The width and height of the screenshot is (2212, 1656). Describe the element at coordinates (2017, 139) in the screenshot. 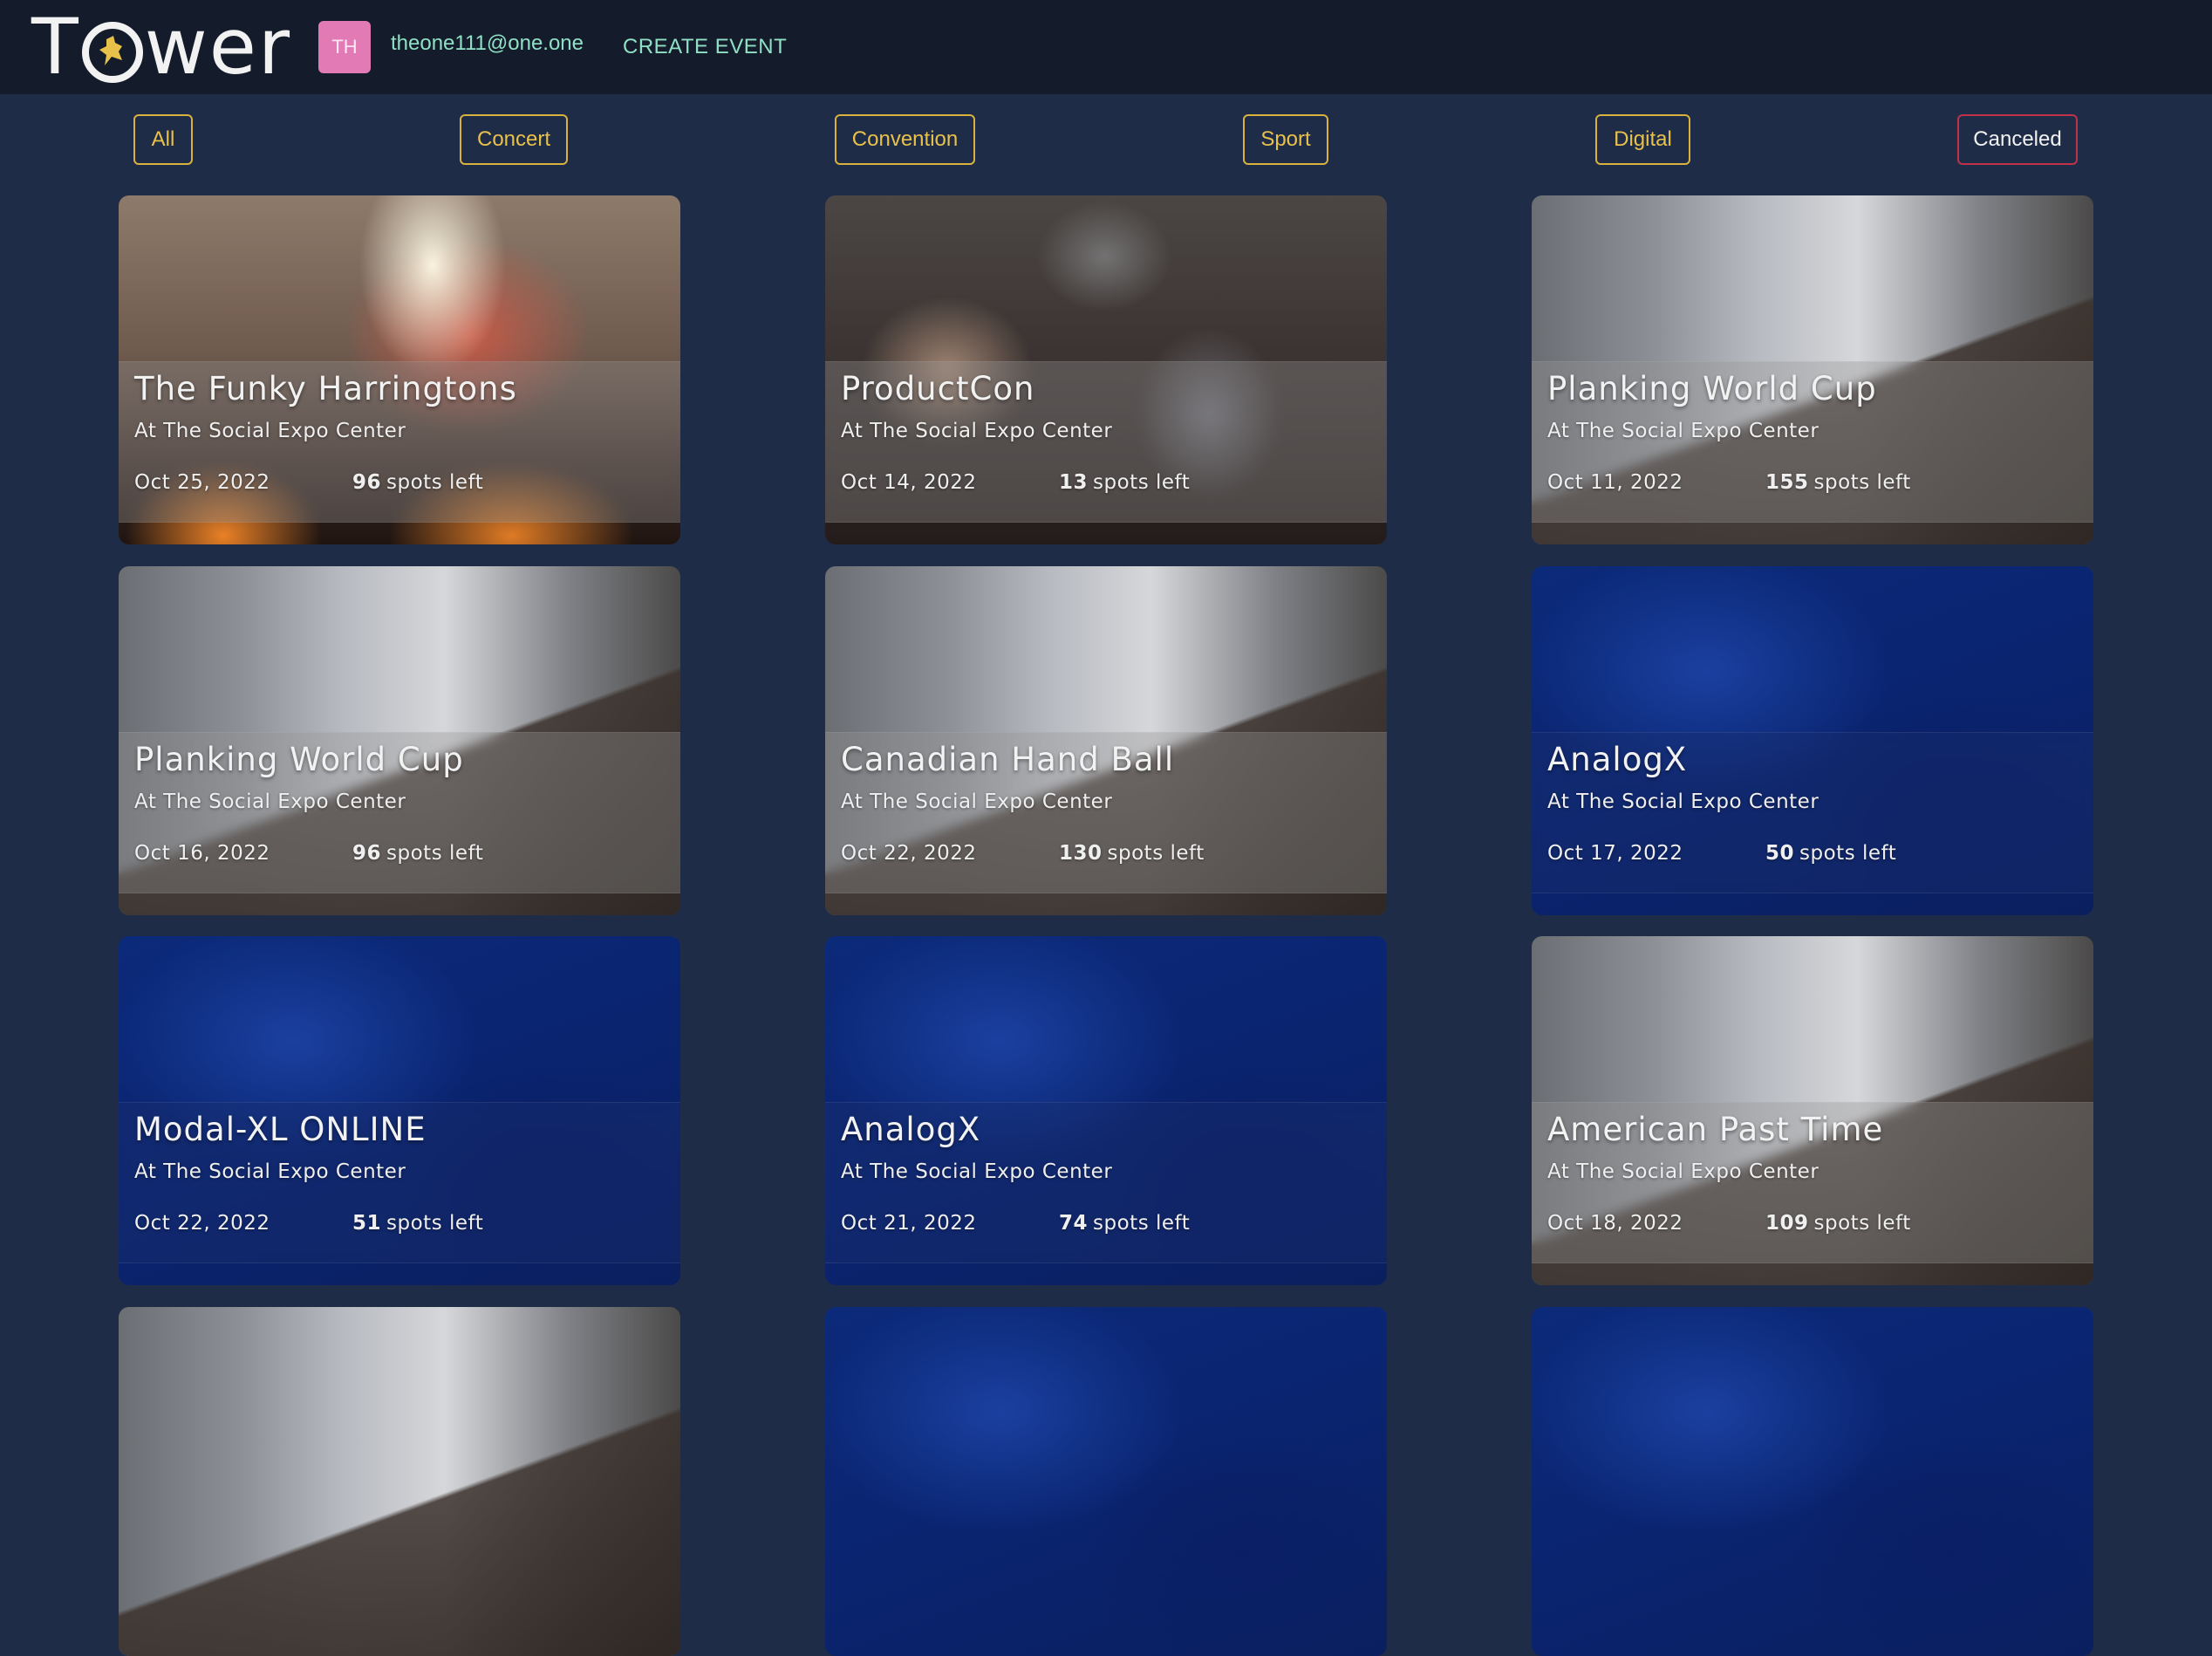

I see `filter-canceled-button: Canceled` at that location.